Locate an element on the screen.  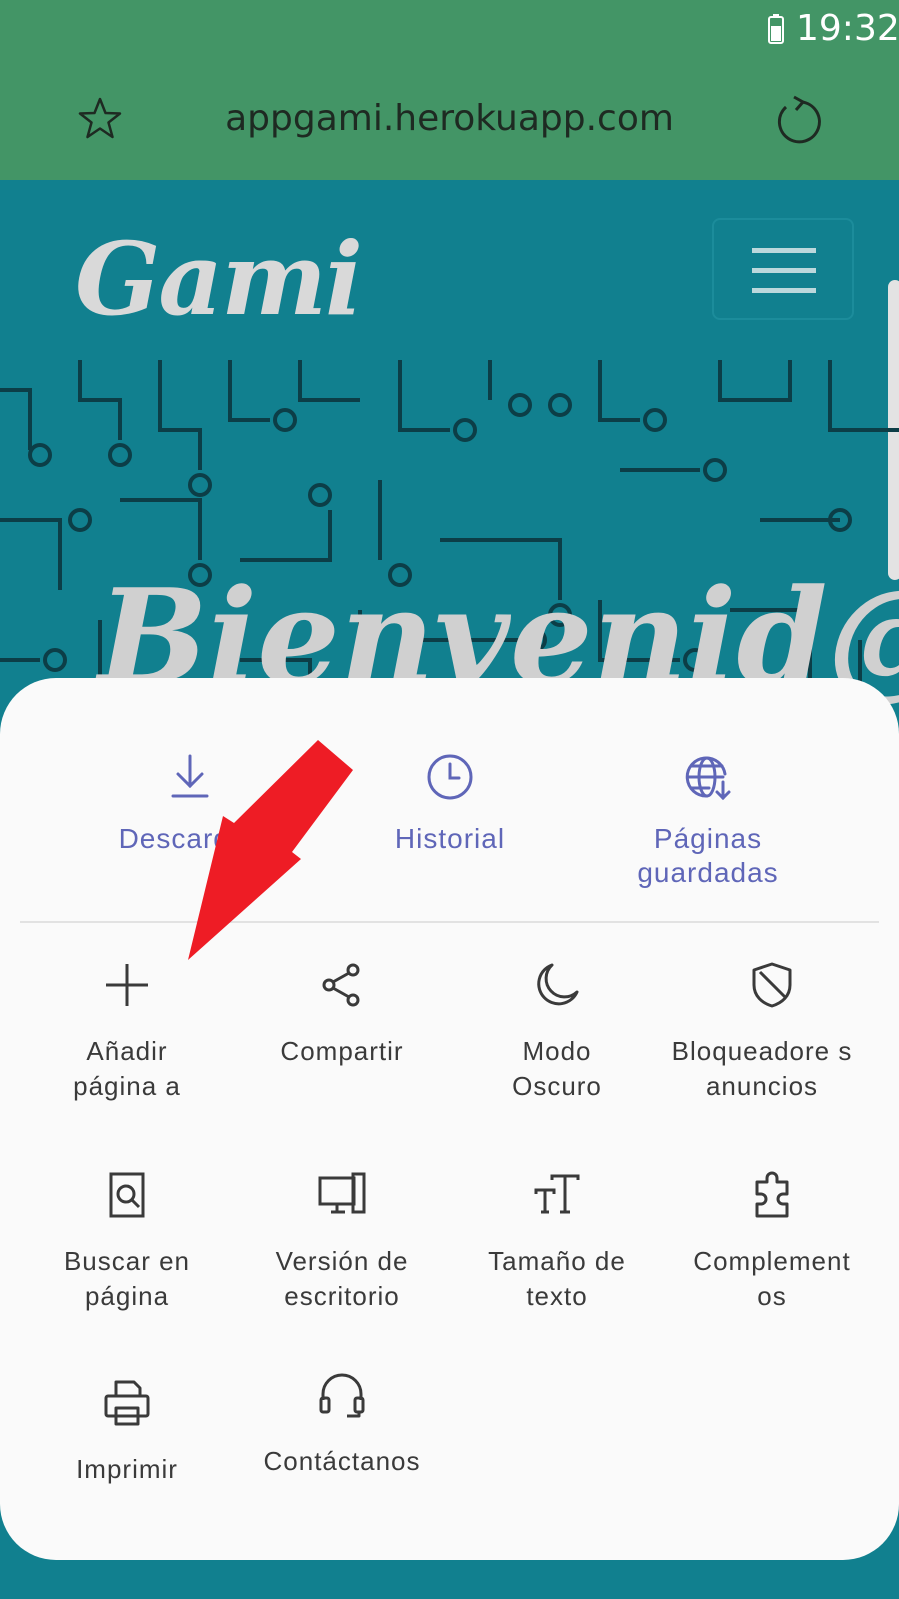
menu-item-imprimir: Imprimir is located at coordinates (127, 1432).